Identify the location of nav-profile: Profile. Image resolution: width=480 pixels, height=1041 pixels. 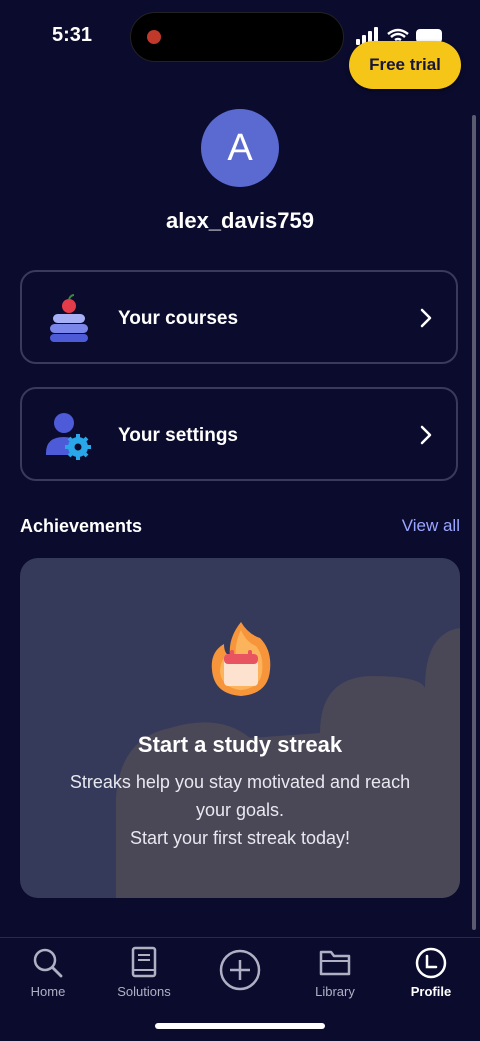
(431, 972).